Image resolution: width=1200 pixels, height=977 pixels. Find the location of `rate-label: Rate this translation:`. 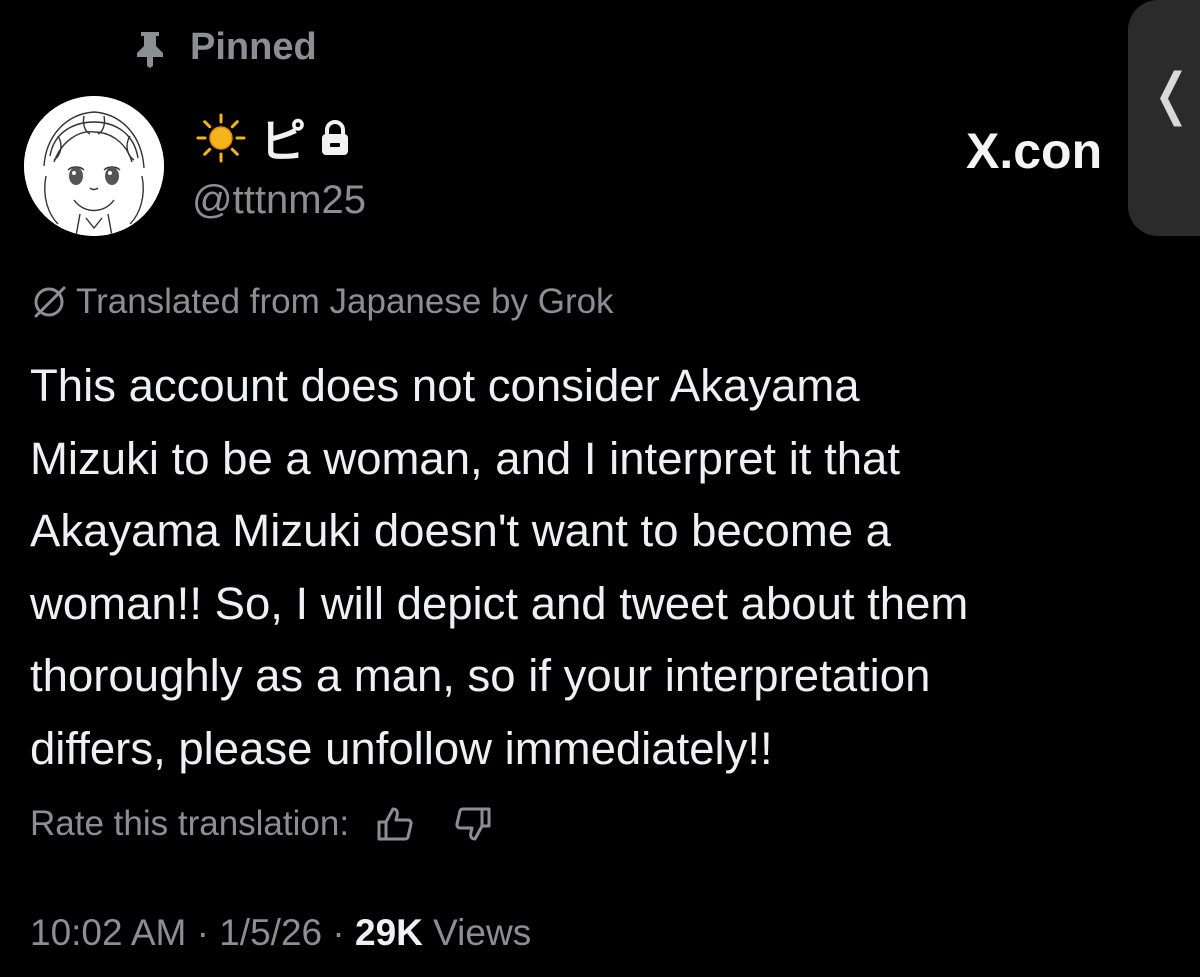

rate-label: Rate this translation: is located at coordinates (190, 823).